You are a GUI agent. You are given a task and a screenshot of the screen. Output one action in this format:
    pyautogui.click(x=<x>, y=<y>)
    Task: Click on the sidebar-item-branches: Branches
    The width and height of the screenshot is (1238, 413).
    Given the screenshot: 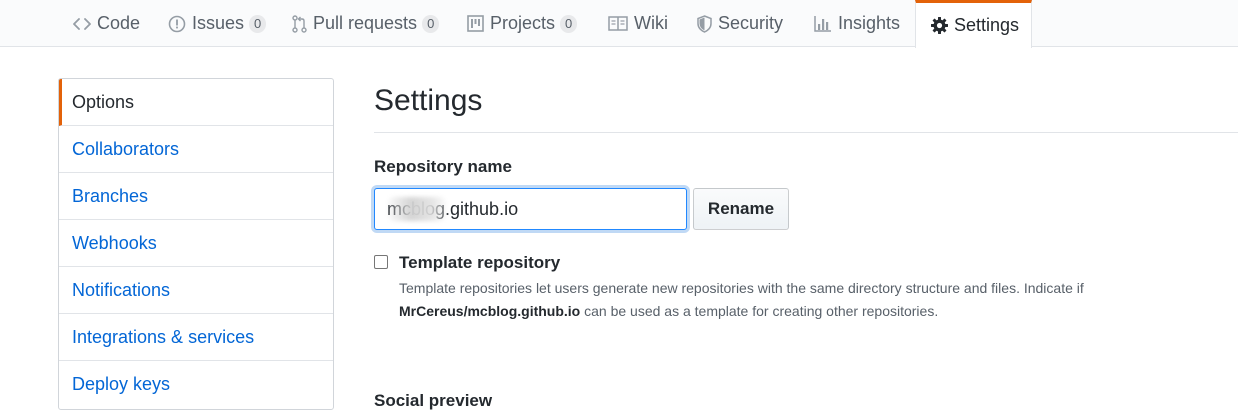 What is the action you would take?
    pyautogui.click(x=196, y=196)
    